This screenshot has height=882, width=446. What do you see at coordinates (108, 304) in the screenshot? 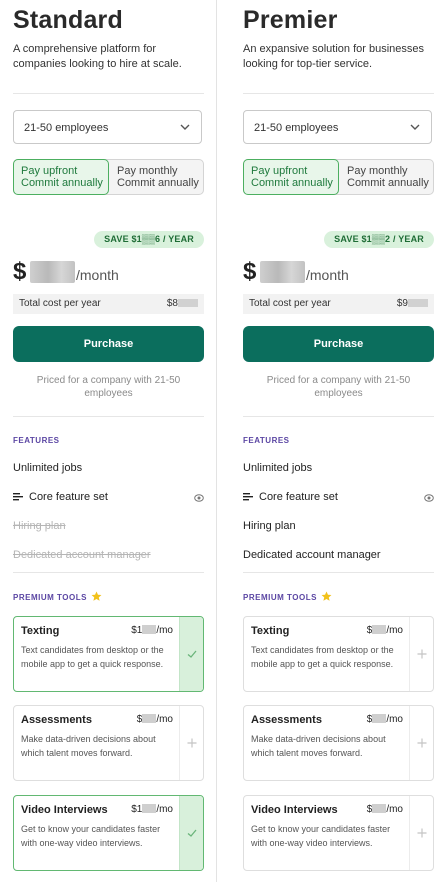
I see `total-cost-row: Total cost per year $8` at bounding box center [108, 304].